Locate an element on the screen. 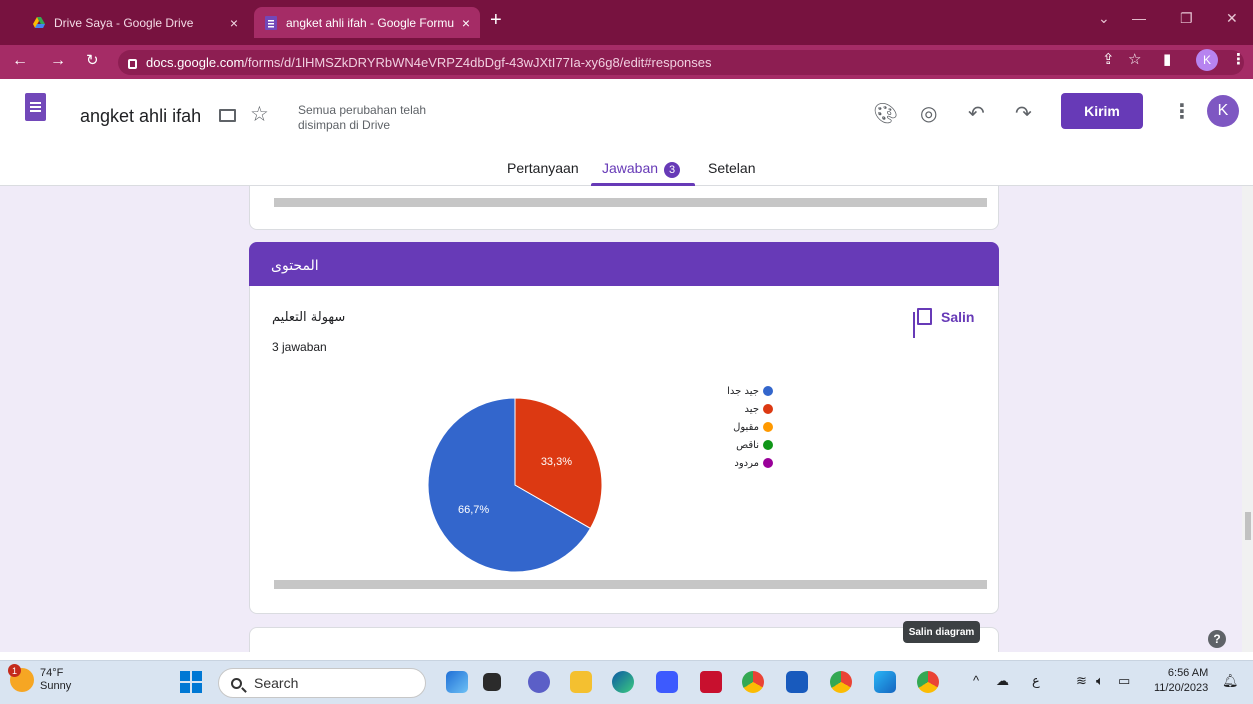  file-explorer-icon is located at coordinates (581, 682).